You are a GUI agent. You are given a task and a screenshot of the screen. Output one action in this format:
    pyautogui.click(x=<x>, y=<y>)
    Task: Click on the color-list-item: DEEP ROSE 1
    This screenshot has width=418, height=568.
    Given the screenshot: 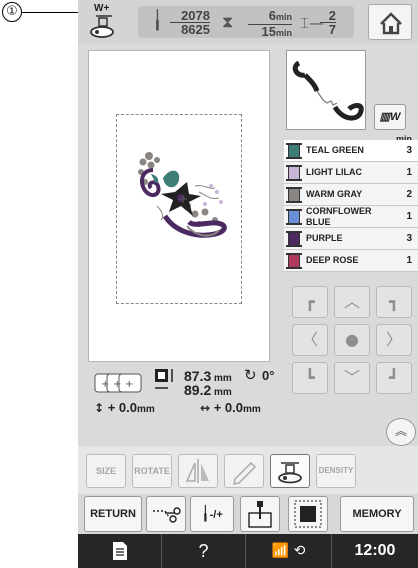 What is the action you would take?
    pyautogui.click(x=351, y=261)
    